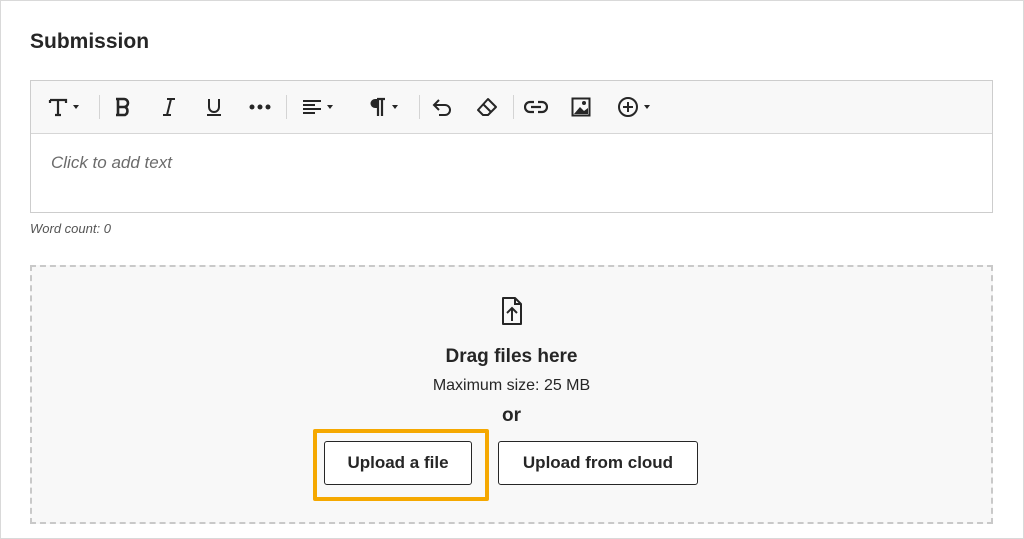 Image resolution: width=1024 pixels, height=539 pixels. I want to click on or-separator: or, so click(511, 415).